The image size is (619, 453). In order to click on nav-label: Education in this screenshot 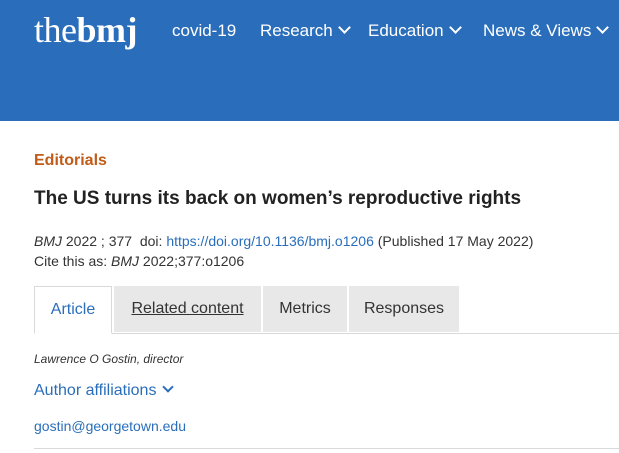, I will do `click(406, 30)`.